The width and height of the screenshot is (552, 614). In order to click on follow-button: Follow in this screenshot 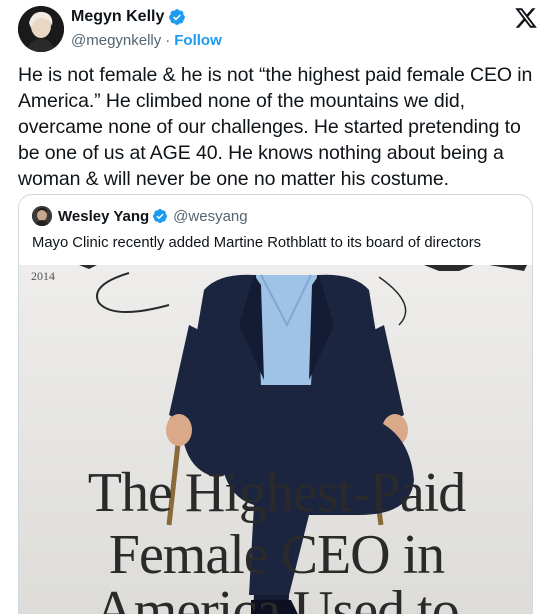, I will do `click(198, 40)`.